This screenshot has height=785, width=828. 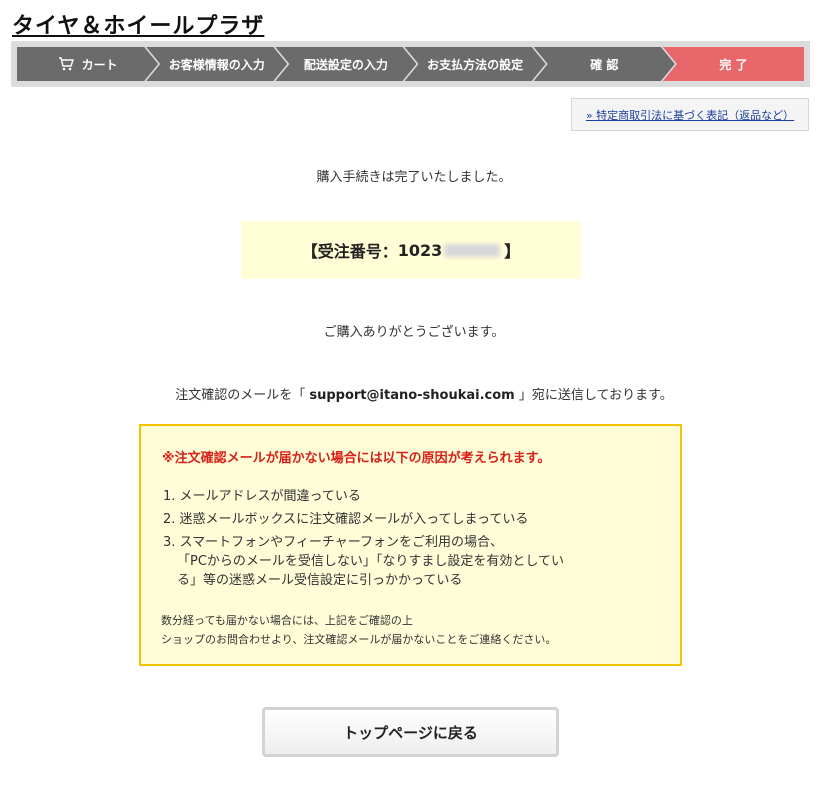 I want to click on site-title: タイヤ＆ホイールプラザ, so click(x=138, y=24).